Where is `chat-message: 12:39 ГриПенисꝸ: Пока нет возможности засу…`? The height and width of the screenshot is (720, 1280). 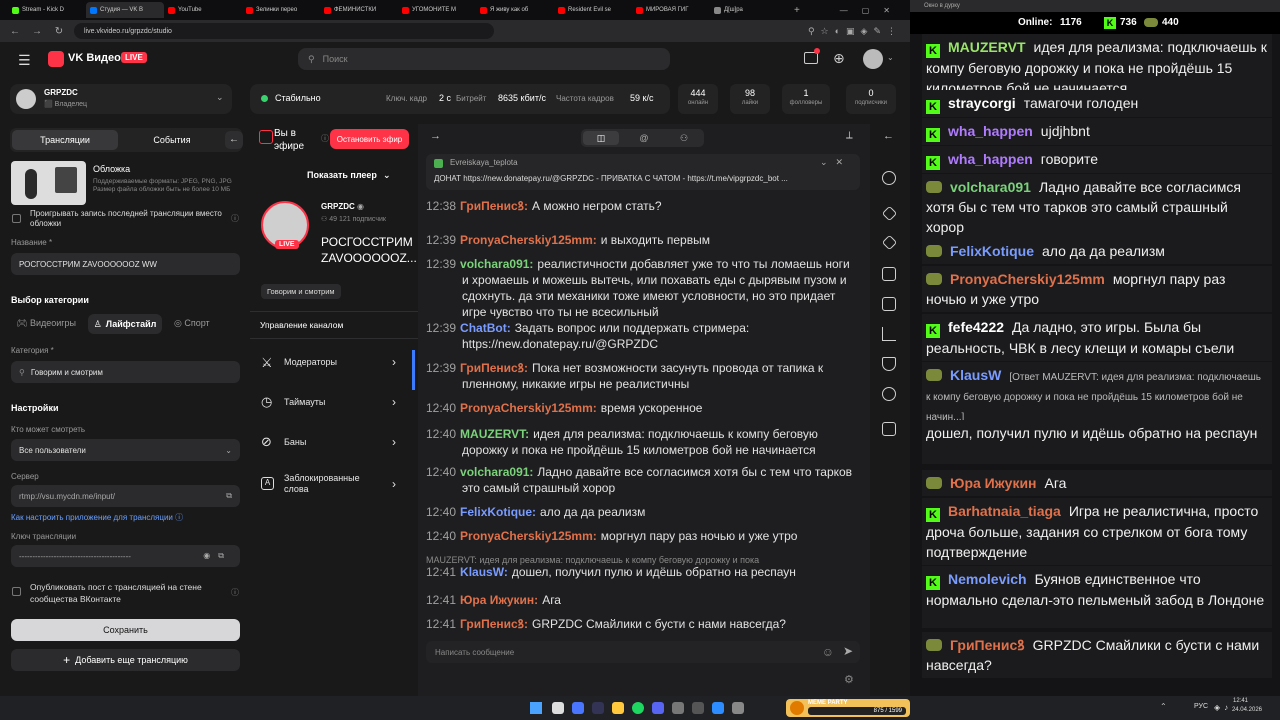 chat-message: 12:39 ГриПенисꝸ: Пока нет возможности засу… is located at coordinates (641, 376).